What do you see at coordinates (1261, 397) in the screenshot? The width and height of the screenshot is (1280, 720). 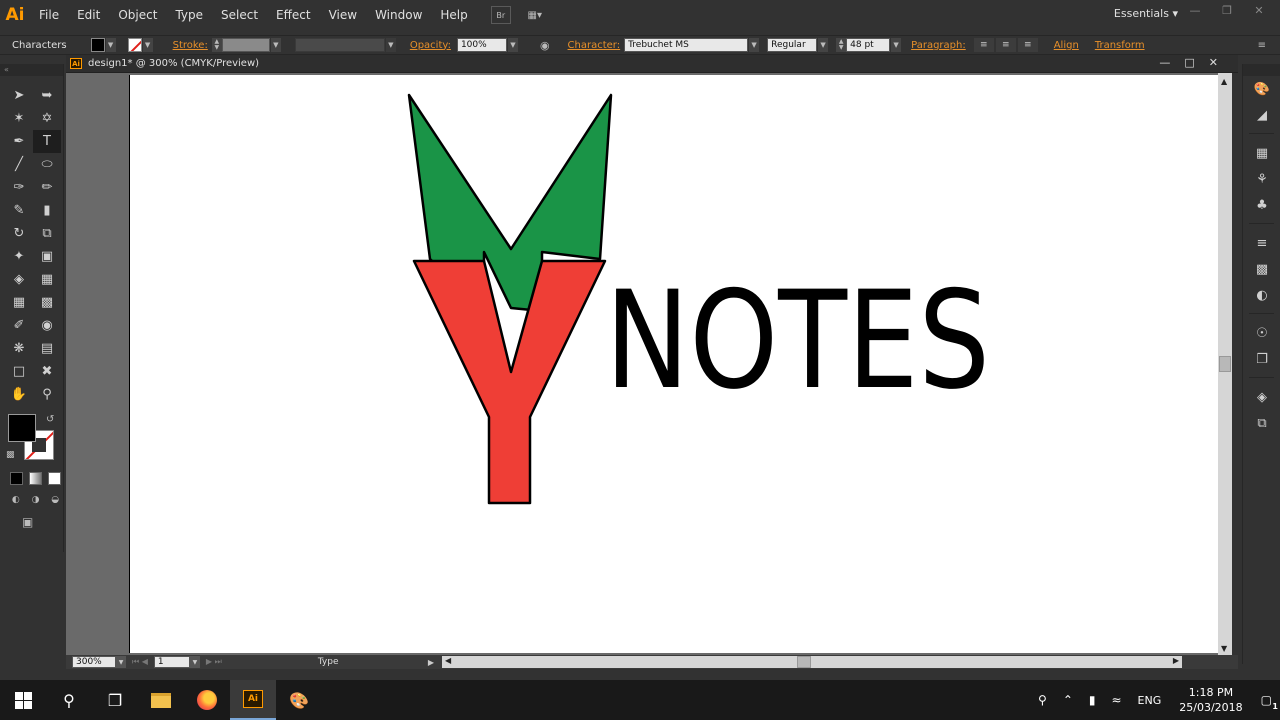 I see `layers-panel-icon: ◈` at bounding box center [1261, 397].